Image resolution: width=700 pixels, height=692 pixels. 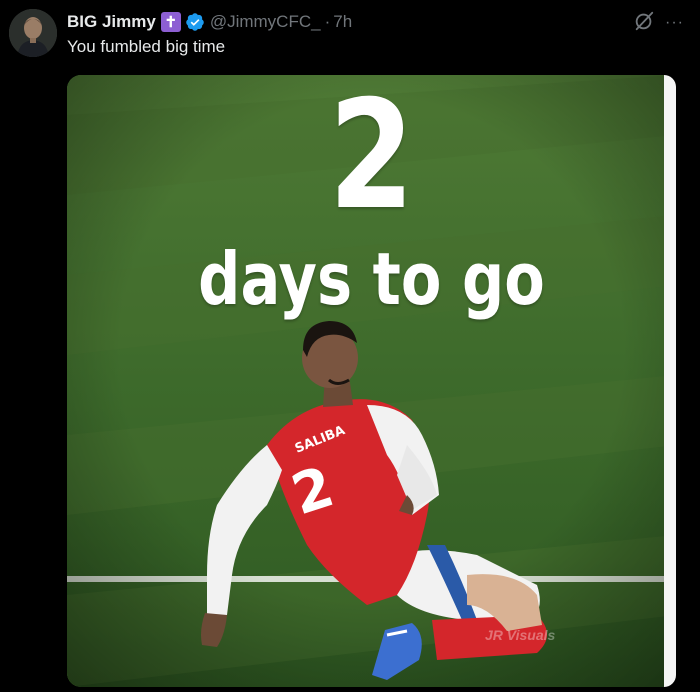 What do you see at coordinates (170, 22) in the screenshot?
I see `cross-emoji-icon: ✝` at bounding box center [170, 22].